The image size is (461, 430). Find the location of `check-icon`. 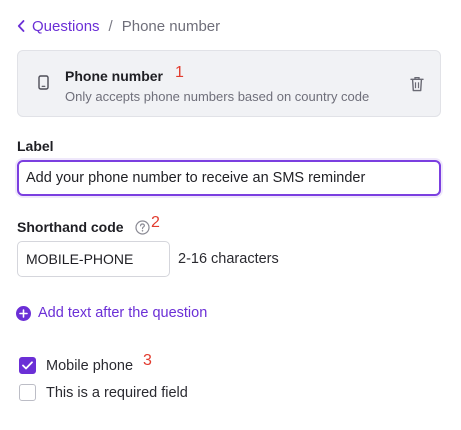

check-icon is located at coordinates (27, 365).